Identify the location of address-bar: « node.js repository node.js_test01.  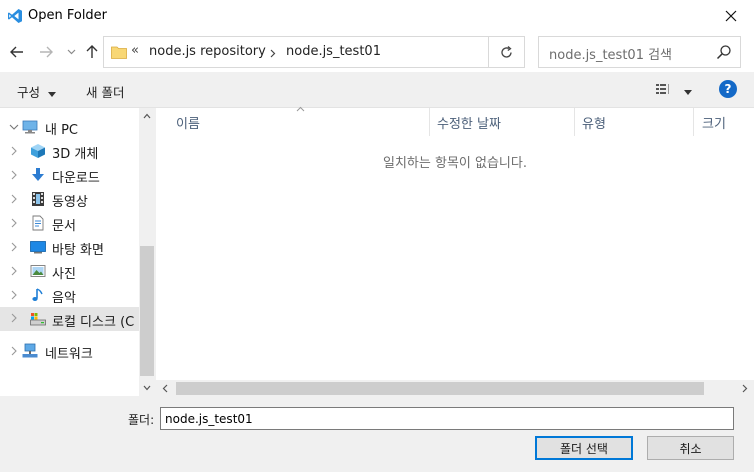
(314, 52).